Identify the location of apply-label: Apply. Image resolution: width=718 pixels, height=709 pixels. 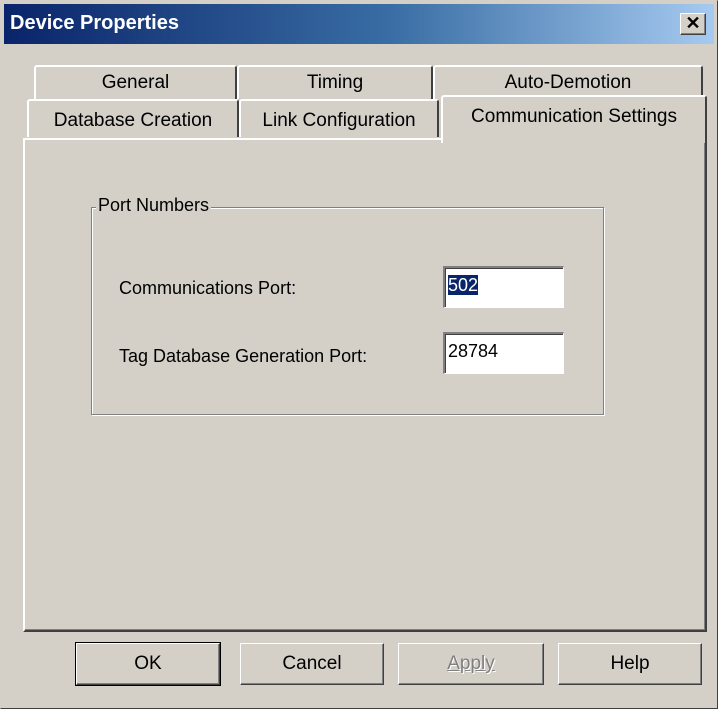
(471, 663).